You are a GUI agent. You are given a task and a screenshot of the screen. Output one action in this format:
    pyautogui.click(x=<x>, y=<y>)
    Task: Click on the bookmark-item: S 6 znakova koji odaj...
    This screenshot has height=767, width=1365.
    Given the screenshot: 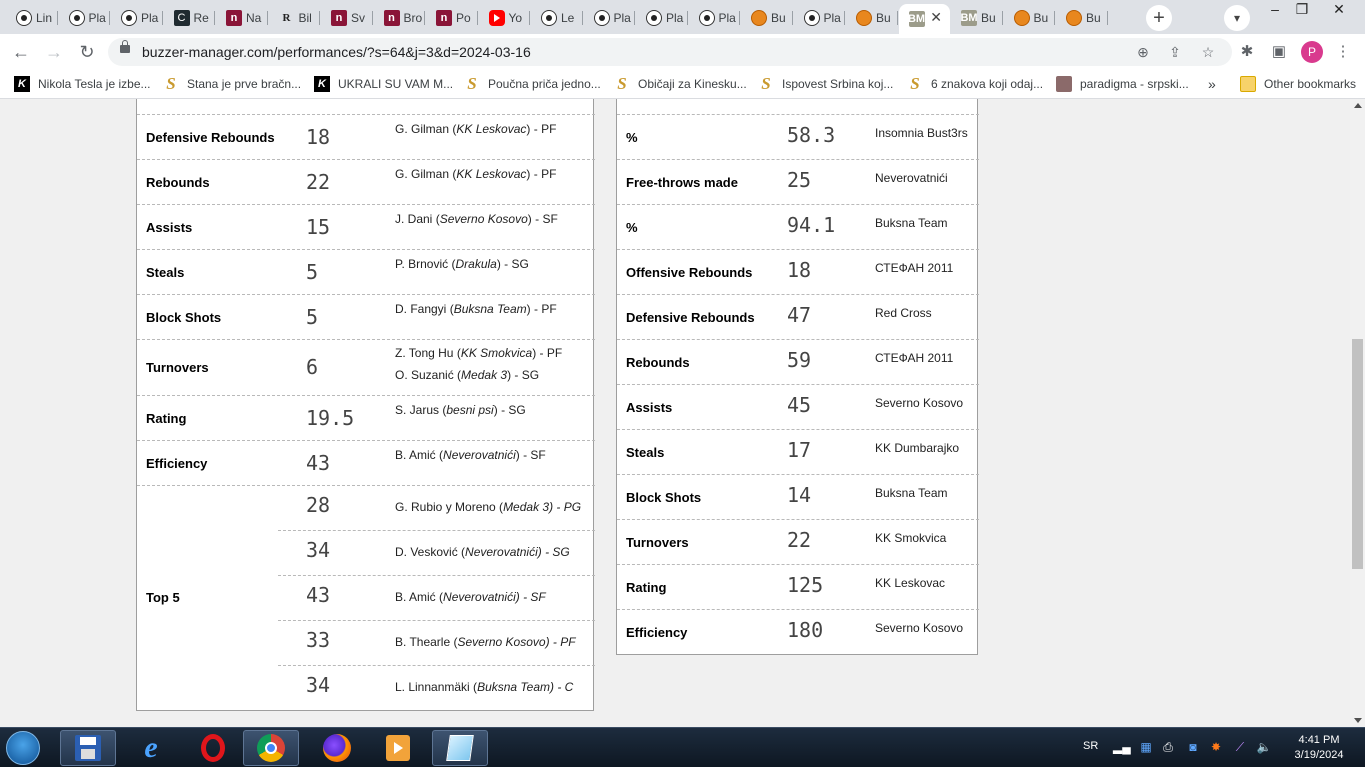 What is the action you would take?
    pyautogui.click(x=975, y=83)
    